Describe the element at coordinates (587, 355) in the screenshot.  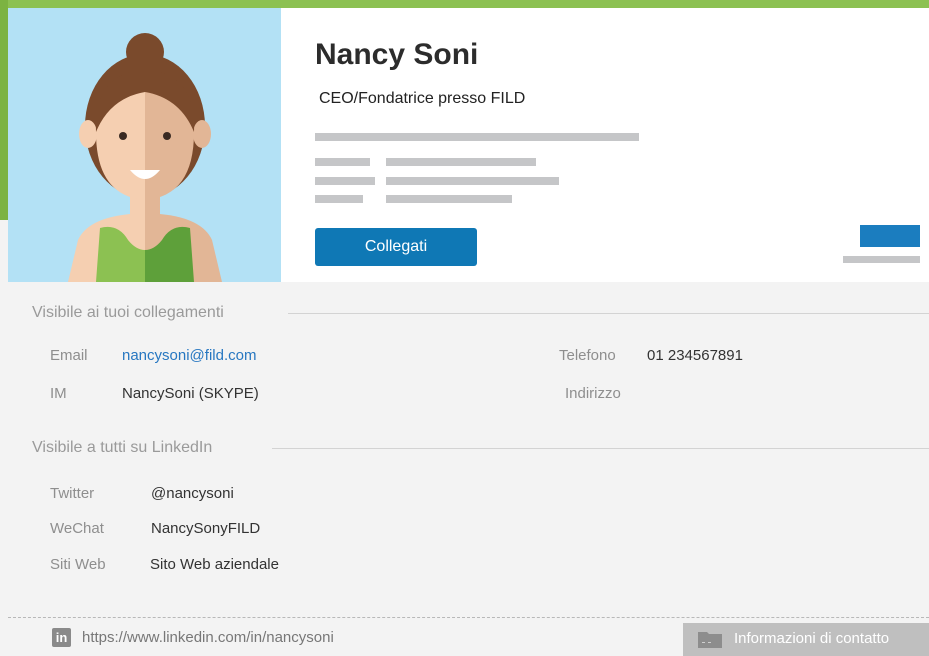
I see `phone-label: Telefono` at that location.